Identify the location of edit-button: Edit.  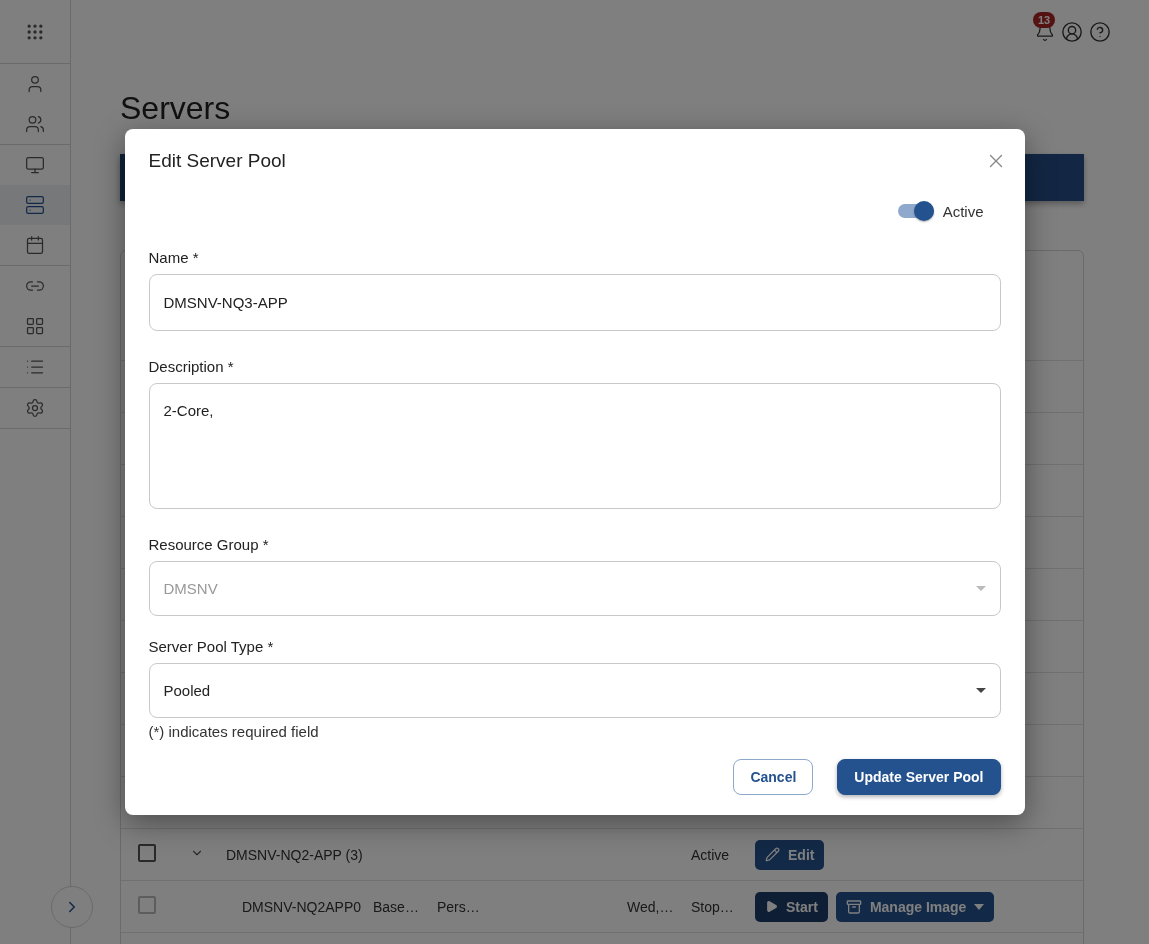
(790, 854).